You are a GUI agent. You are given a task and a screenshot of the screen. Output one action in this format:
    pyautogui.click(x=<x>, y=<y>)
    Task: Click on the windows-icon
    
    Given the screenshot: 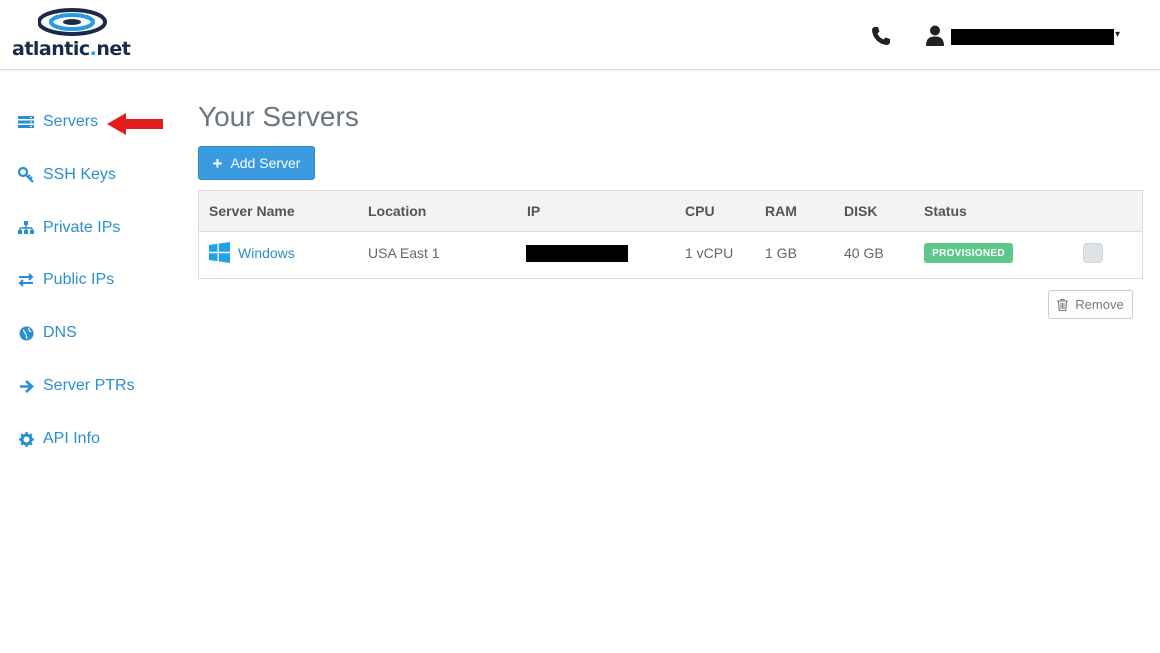 What is the action you would take?
    pyautogui.click(x=219, y=252)
    